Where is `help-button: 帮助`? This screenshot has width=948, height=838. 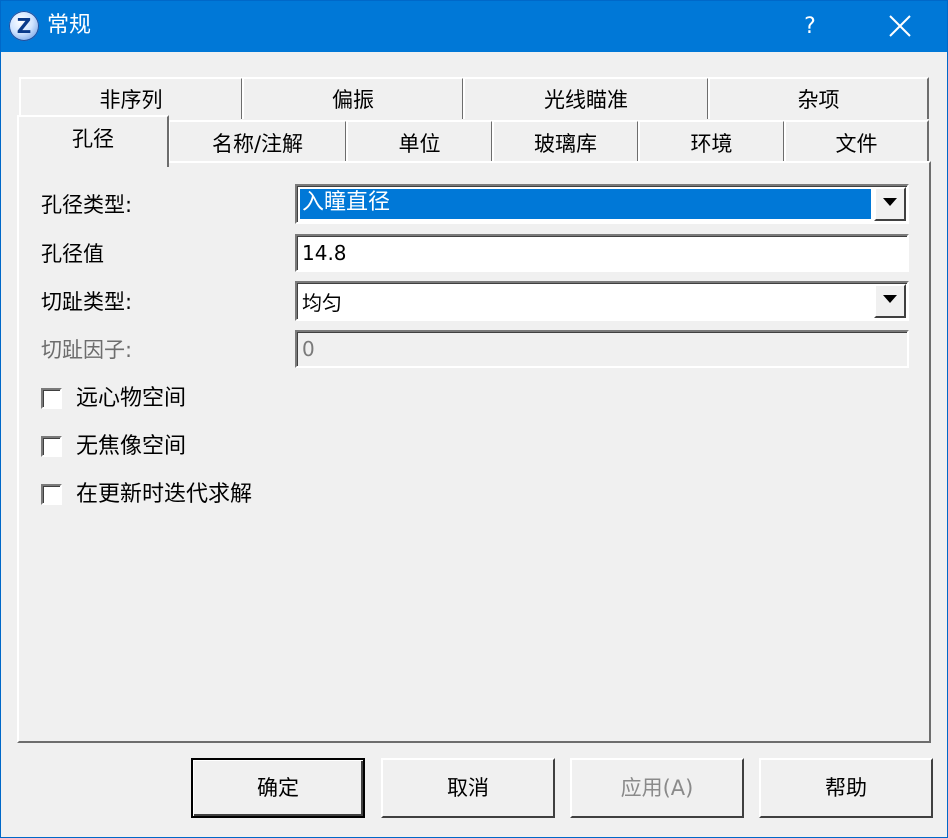
help-button: 帮助 is located at coordinates (846, 788).